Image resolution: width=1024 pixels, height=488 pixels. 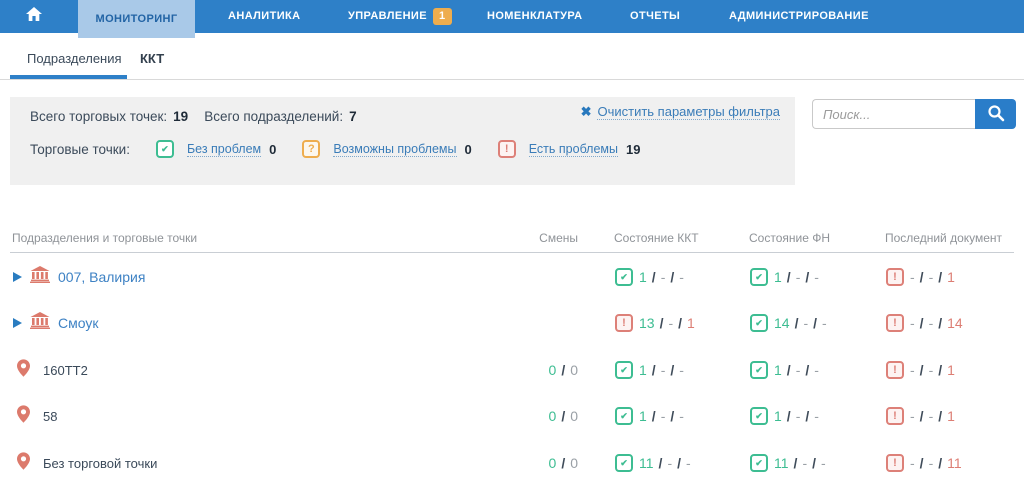 I want to click on filter-link-possible-problems: Возможны проблемы, so click(x=395, y=149).